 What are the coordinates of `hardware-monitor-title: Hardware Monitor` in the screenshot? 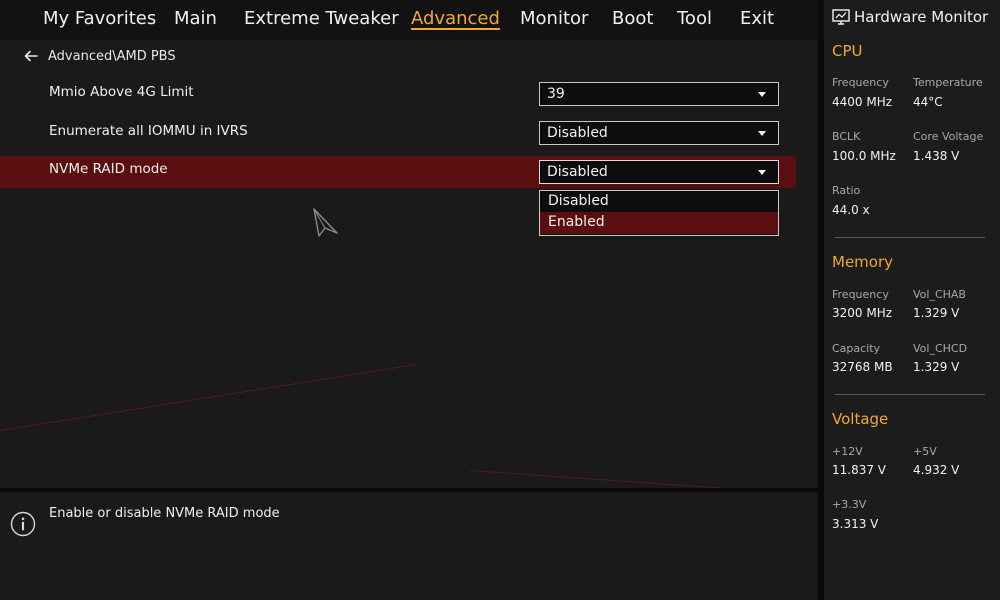 It's located at (921, 17).